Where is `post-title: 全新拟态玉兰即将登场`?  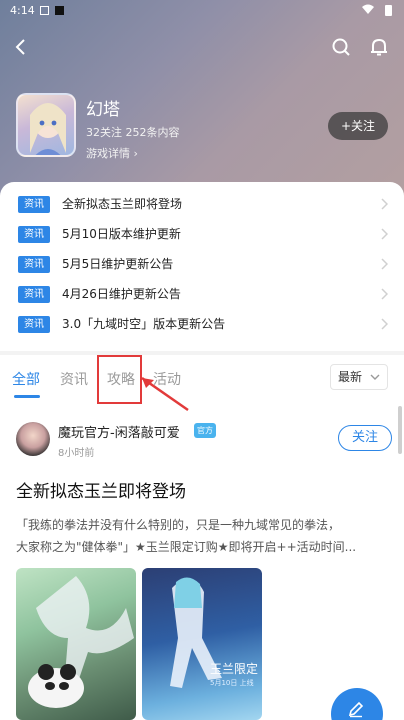
post-title: 全新拟态玉兰即将登场 is located at coordinates (101, 489).